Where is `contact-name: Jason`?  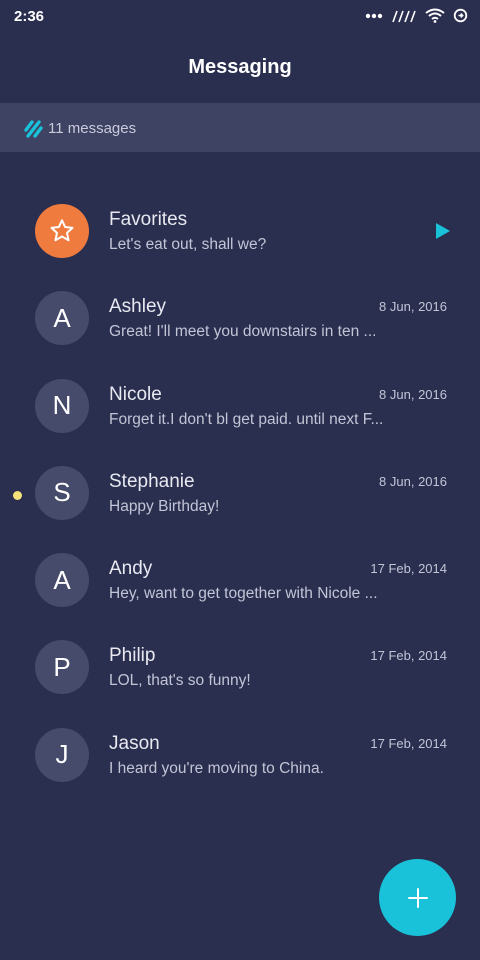 contact-name: Jason is located at coordinates (134, 743).